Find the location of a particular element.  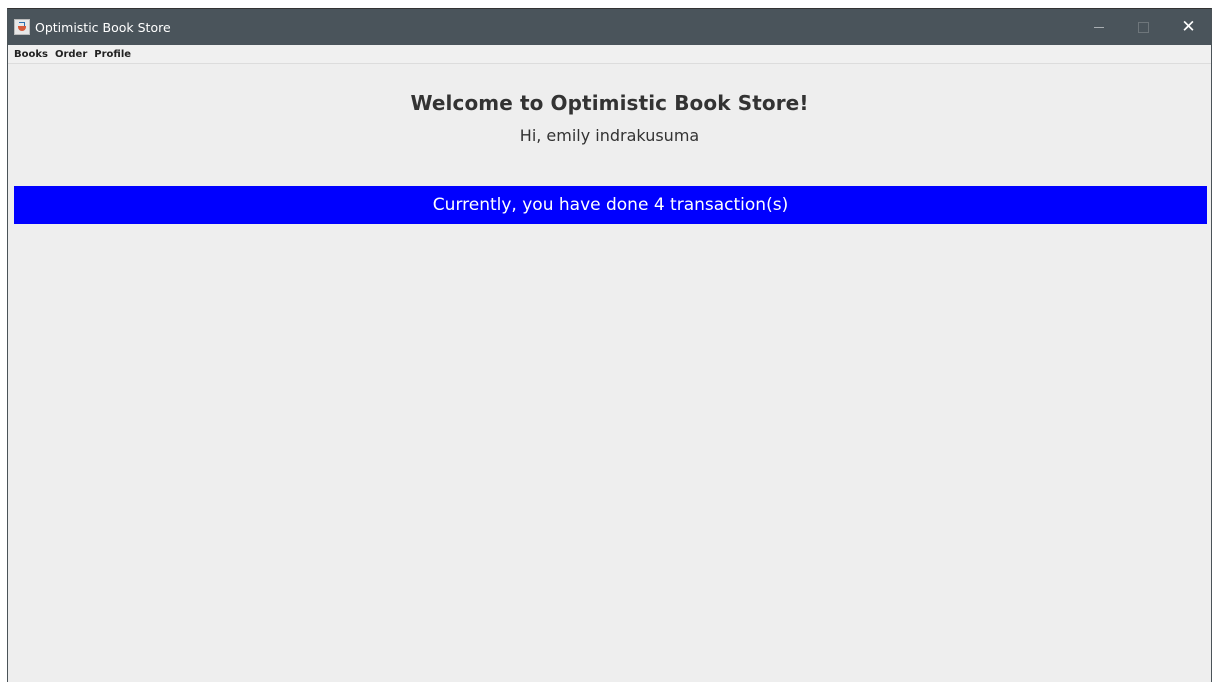

title-bar: Optimistic Book Store ✕ is located at coordinates (609, 27).